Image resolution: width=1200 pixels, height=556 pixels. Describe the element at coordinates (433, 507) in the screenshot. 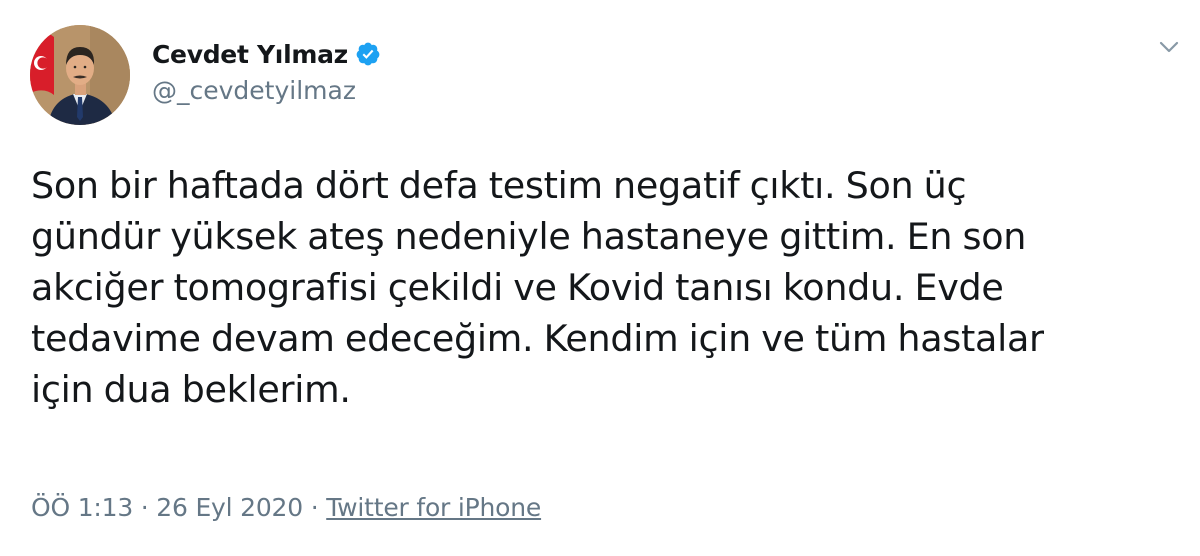

I see `tweet-source-link: Twitter for iPhone` at that location.